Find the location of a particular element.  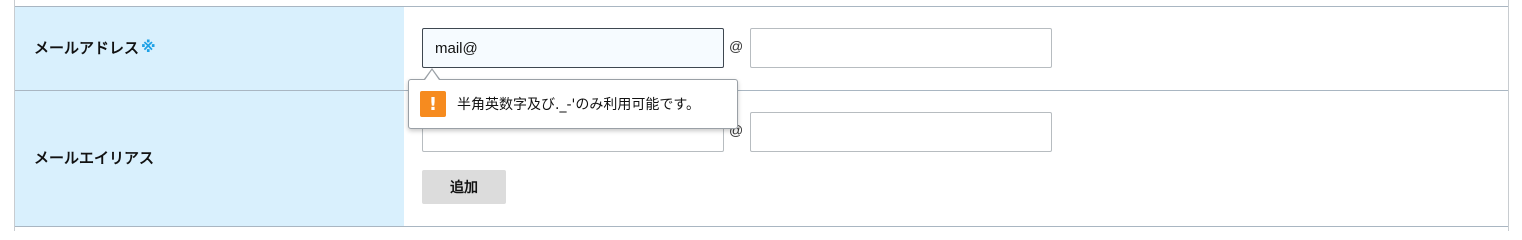

alias-label: メールエイリアス is located at coordinates (94, 157).